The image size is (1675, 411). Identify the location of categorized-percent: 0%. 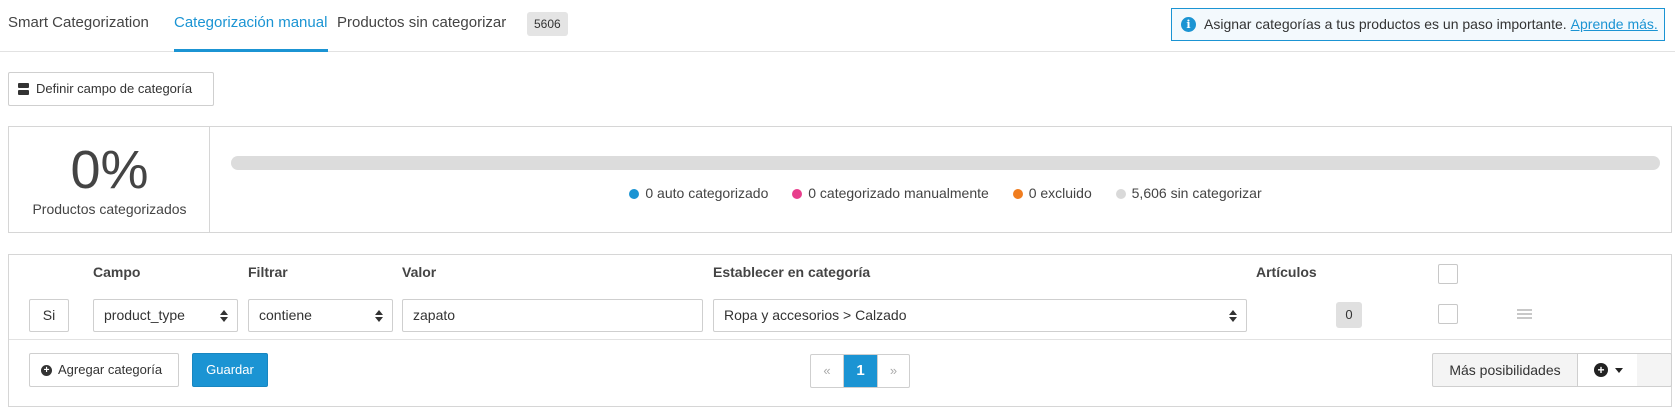
(109, 170).